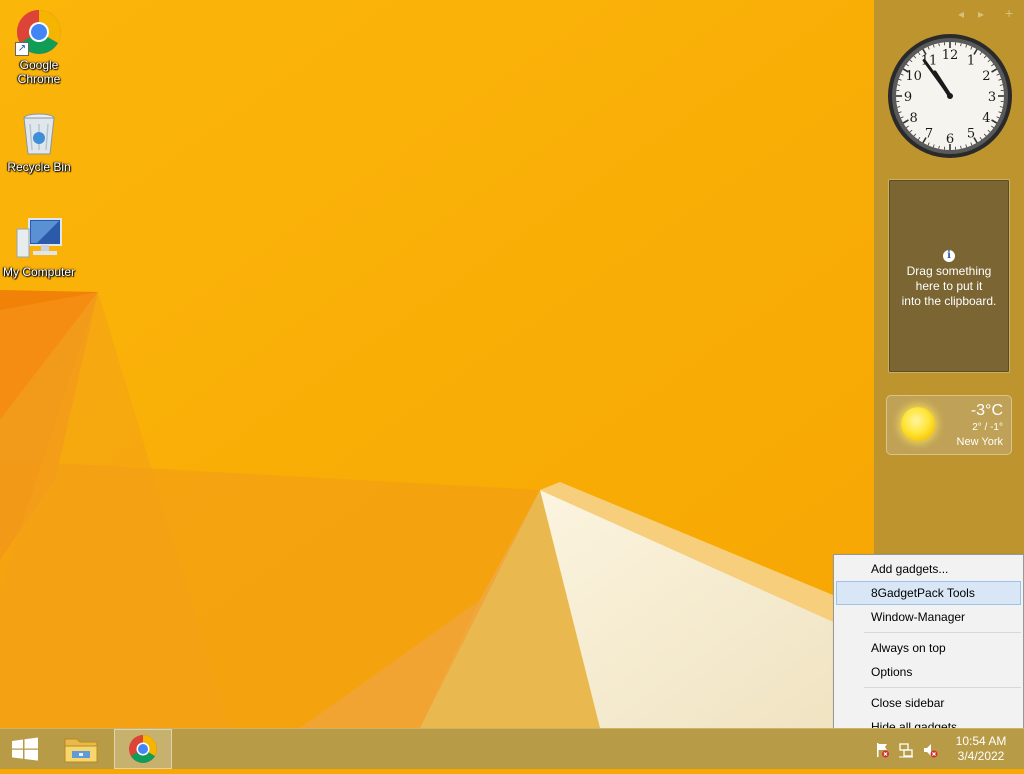 The width and height of the screenshot is (1024, 774). What do you see at coordinates (918, 424) in the screenshot?
I see `sun-icon` at bounding box center [918, 424].